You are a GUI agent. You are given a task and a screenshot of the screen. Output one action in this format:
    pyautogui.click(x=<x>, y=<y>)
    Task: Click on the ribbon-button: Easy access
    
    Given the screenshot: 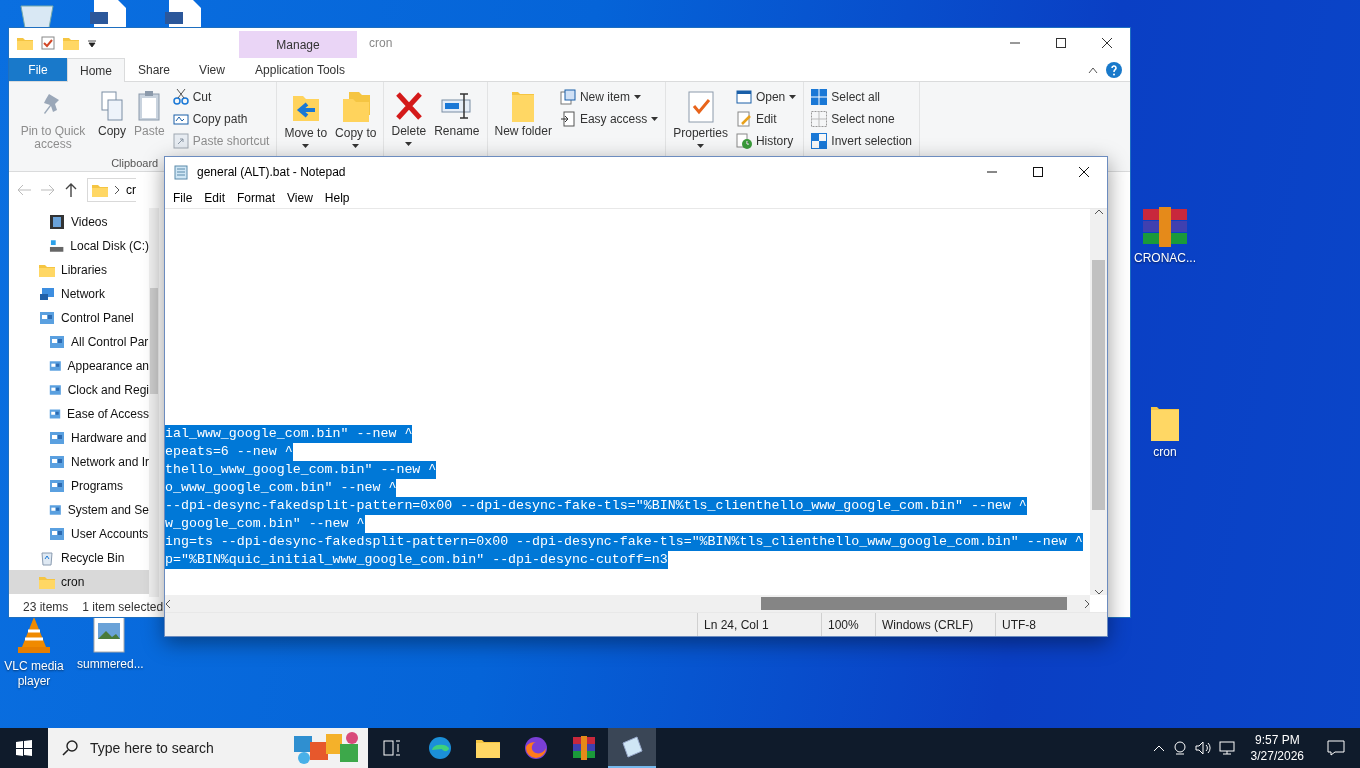 What is the action you would take?
    pyautogui.click(x=609, y=119)
    